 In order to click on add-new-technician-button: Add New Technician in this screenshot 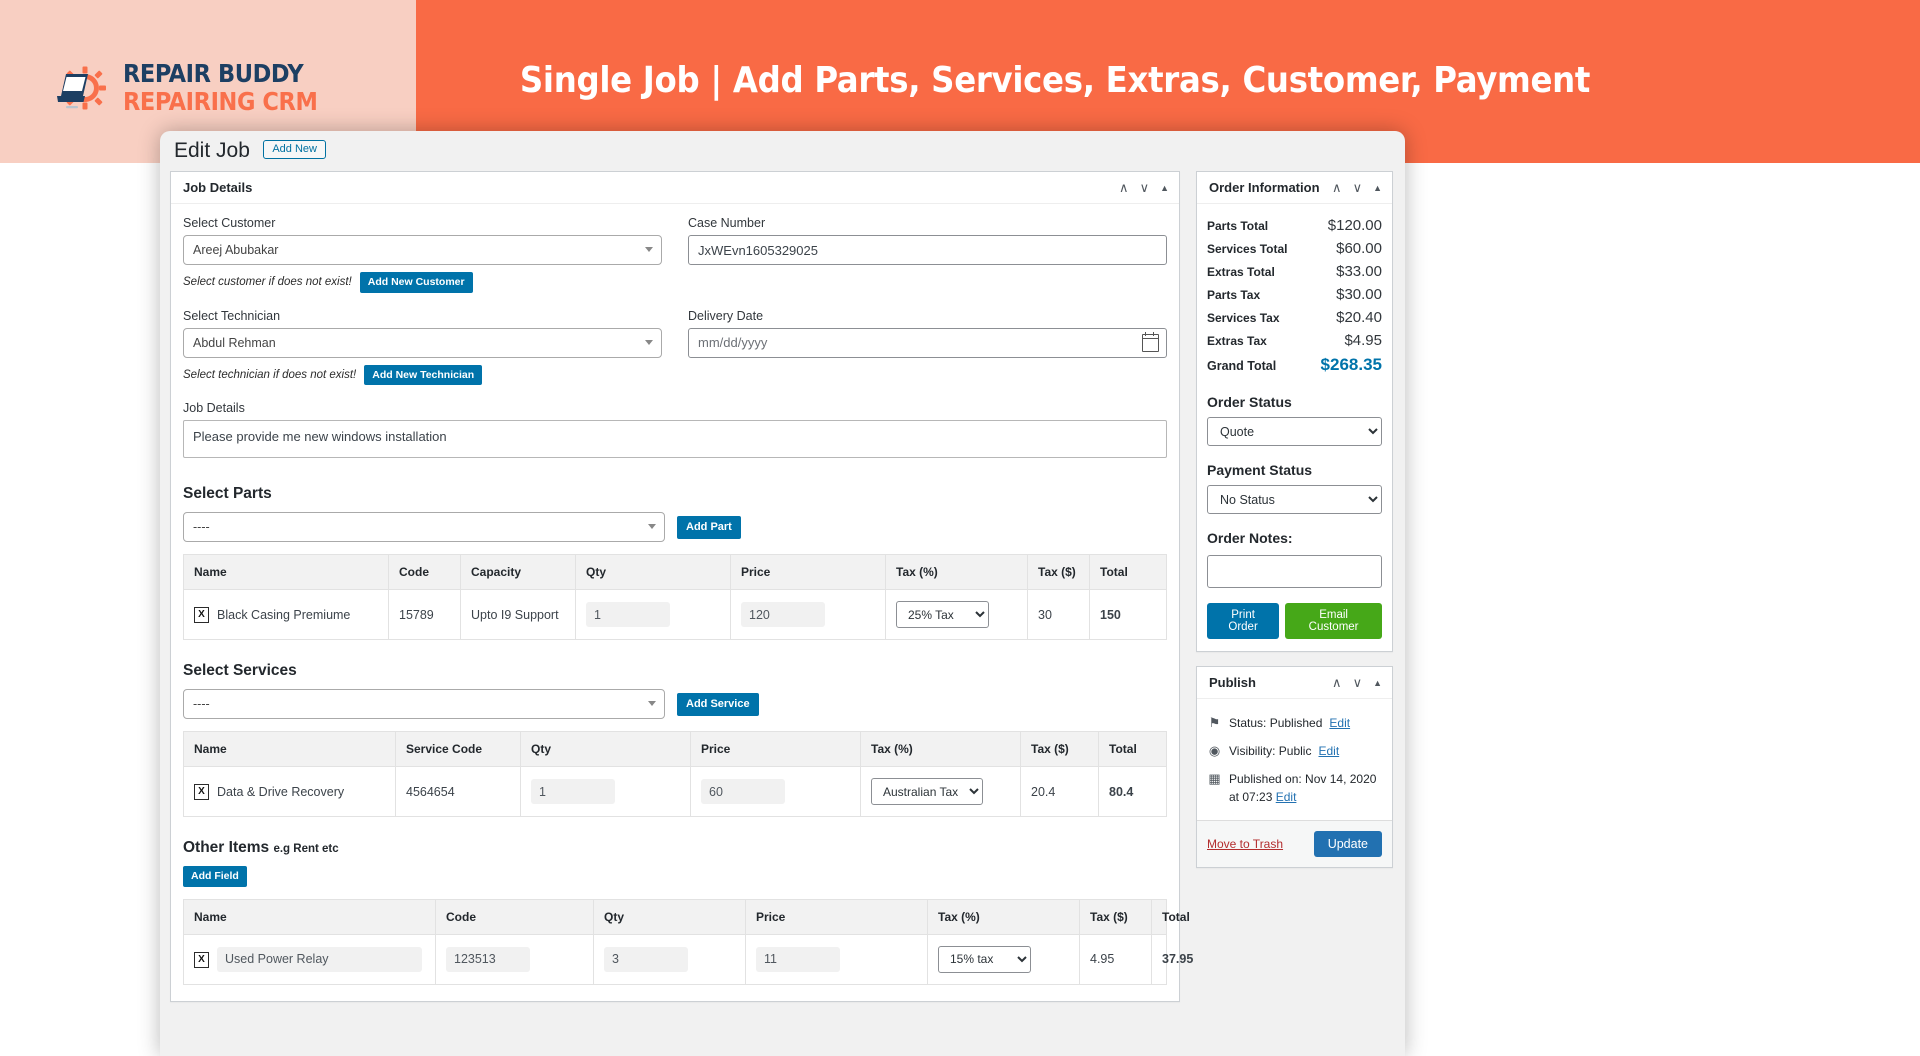, I will do `click(423, 375)`.